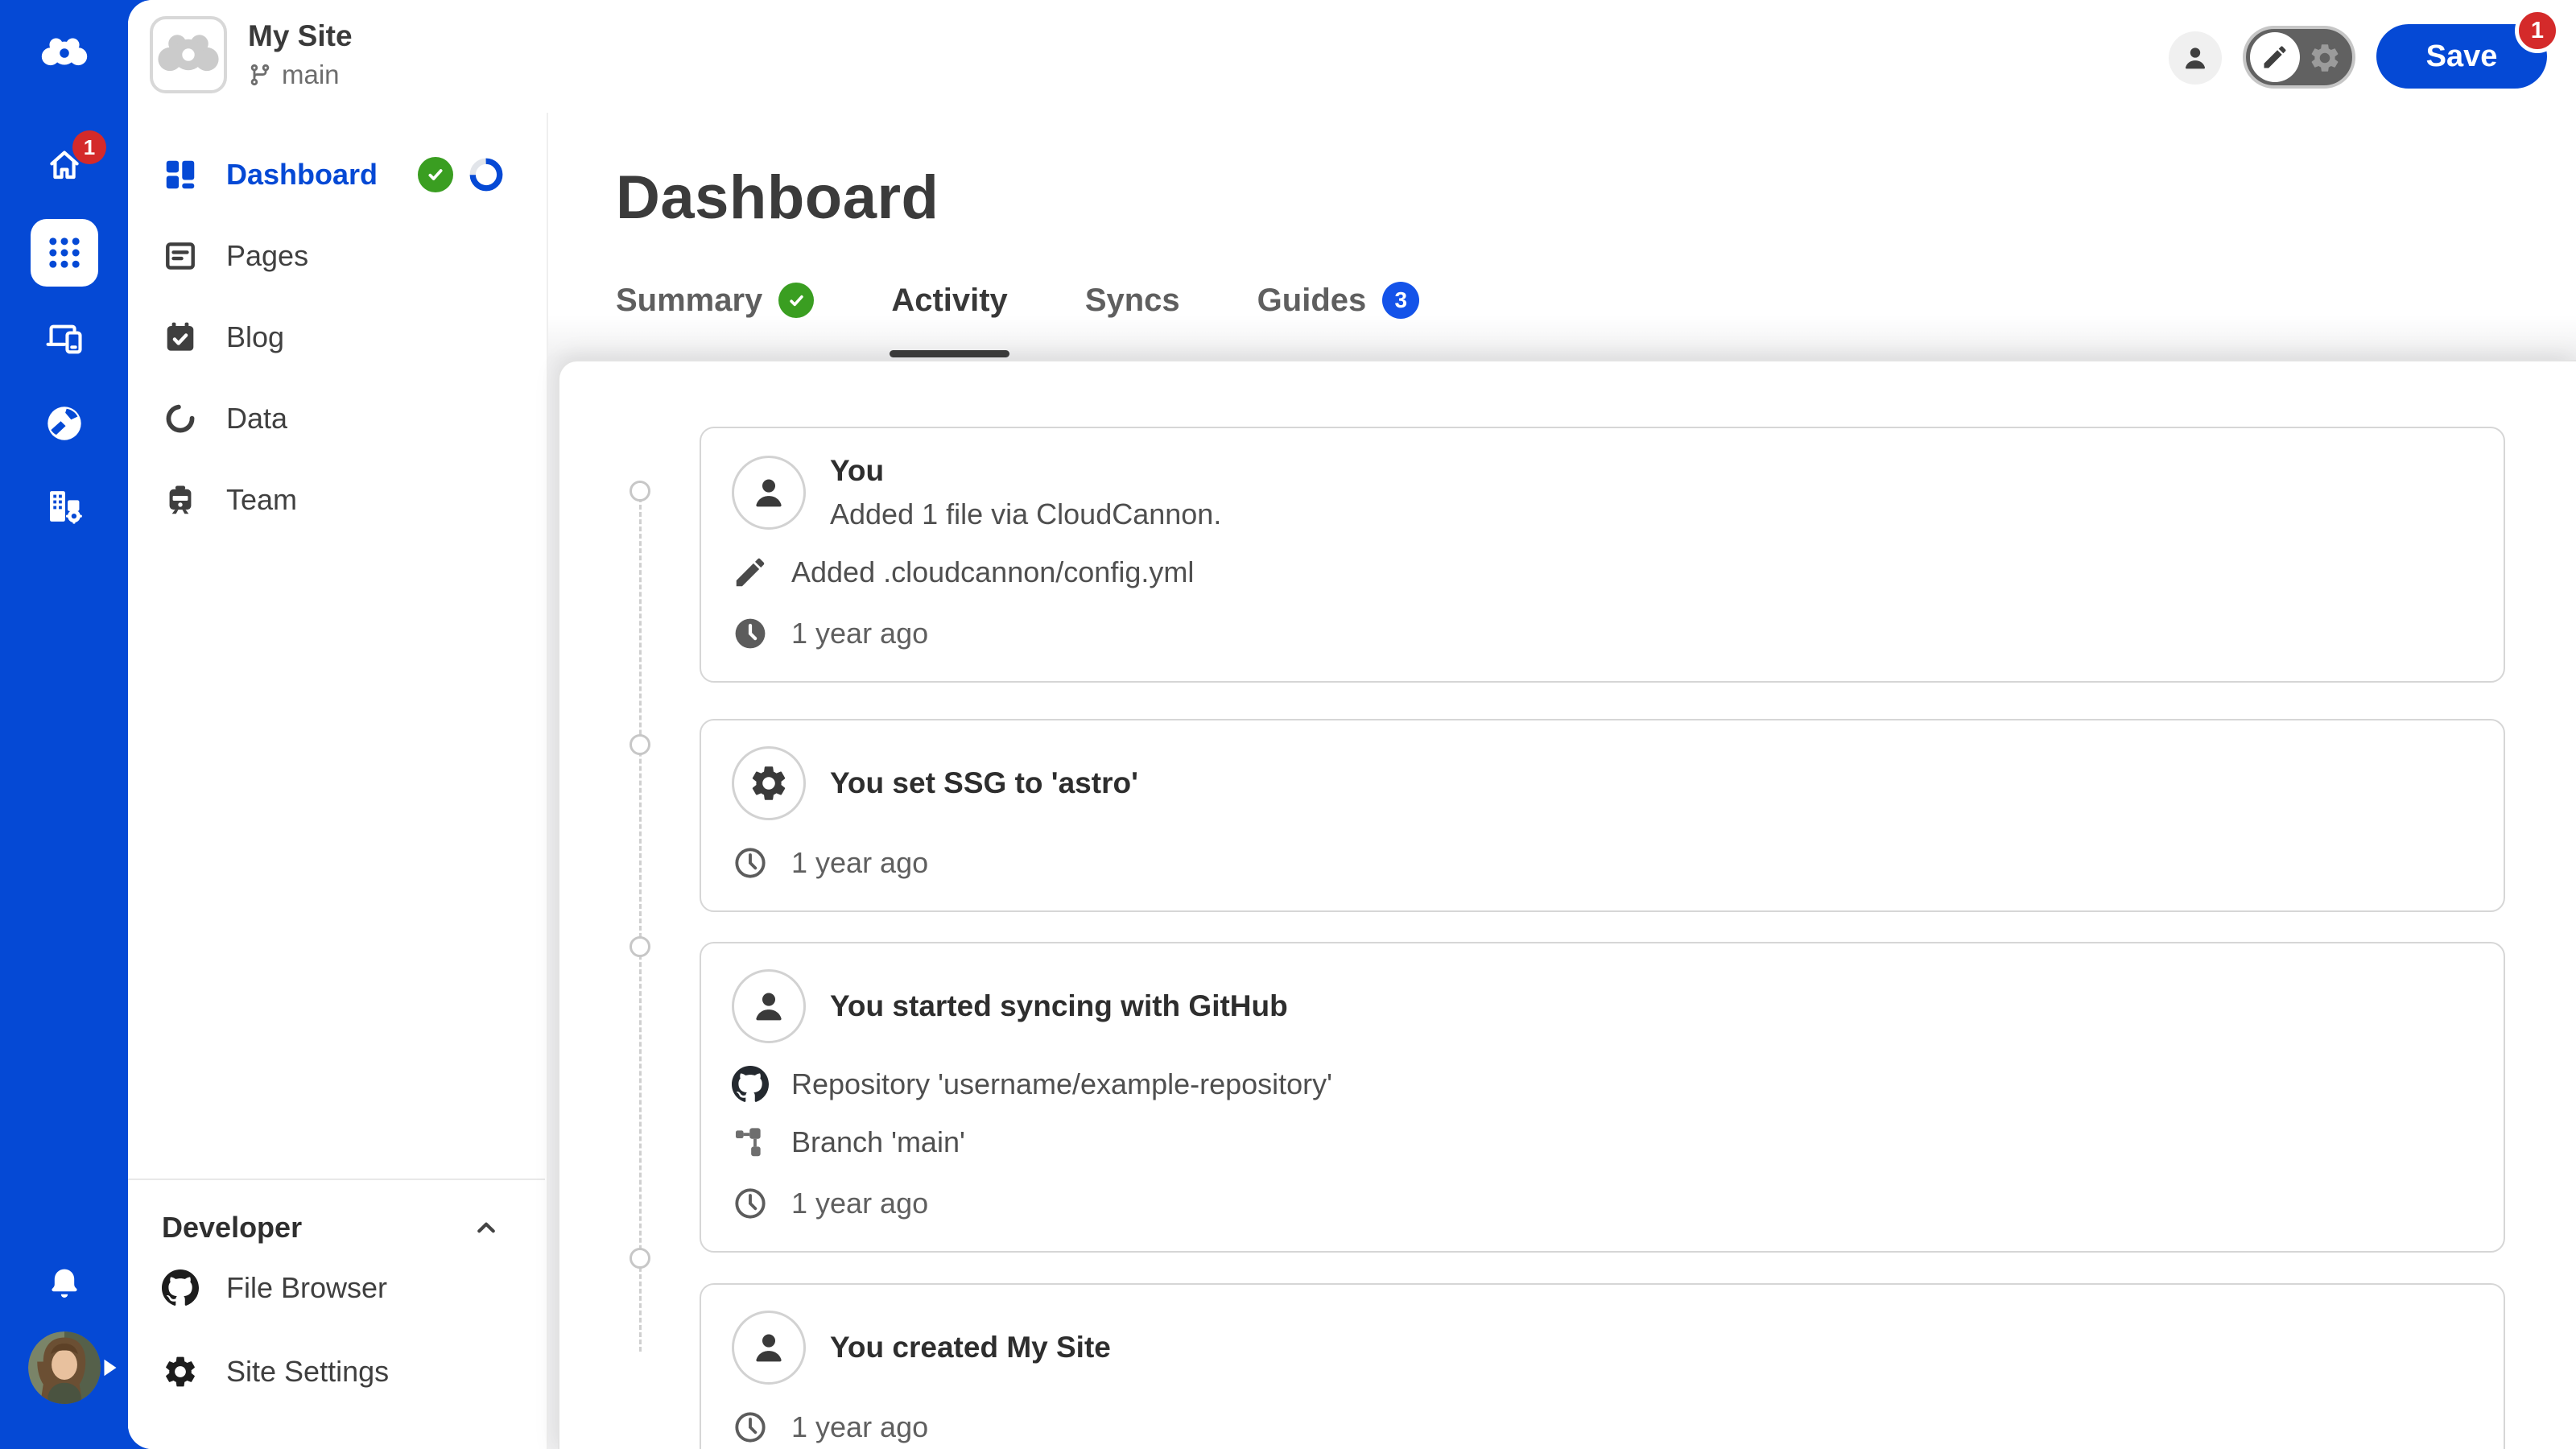  Describe the element at coordinates (689, 300) in the screenshot. I see `tab-label: Summary` at that location.